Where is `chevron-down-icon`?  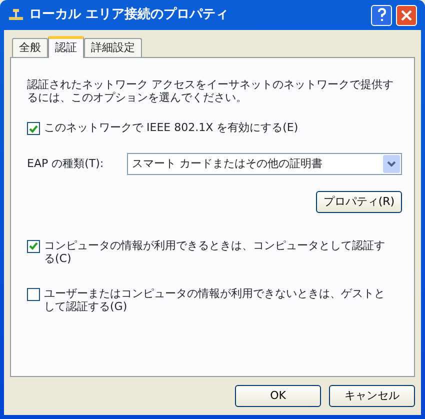 chevron-down-icon is located at coordinates (391, 163).